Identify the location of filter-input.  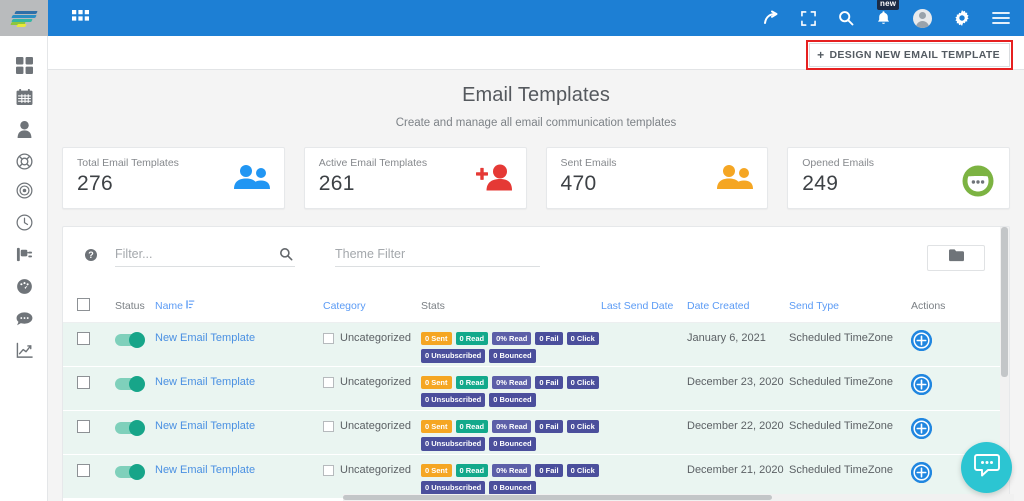
(205, 256).